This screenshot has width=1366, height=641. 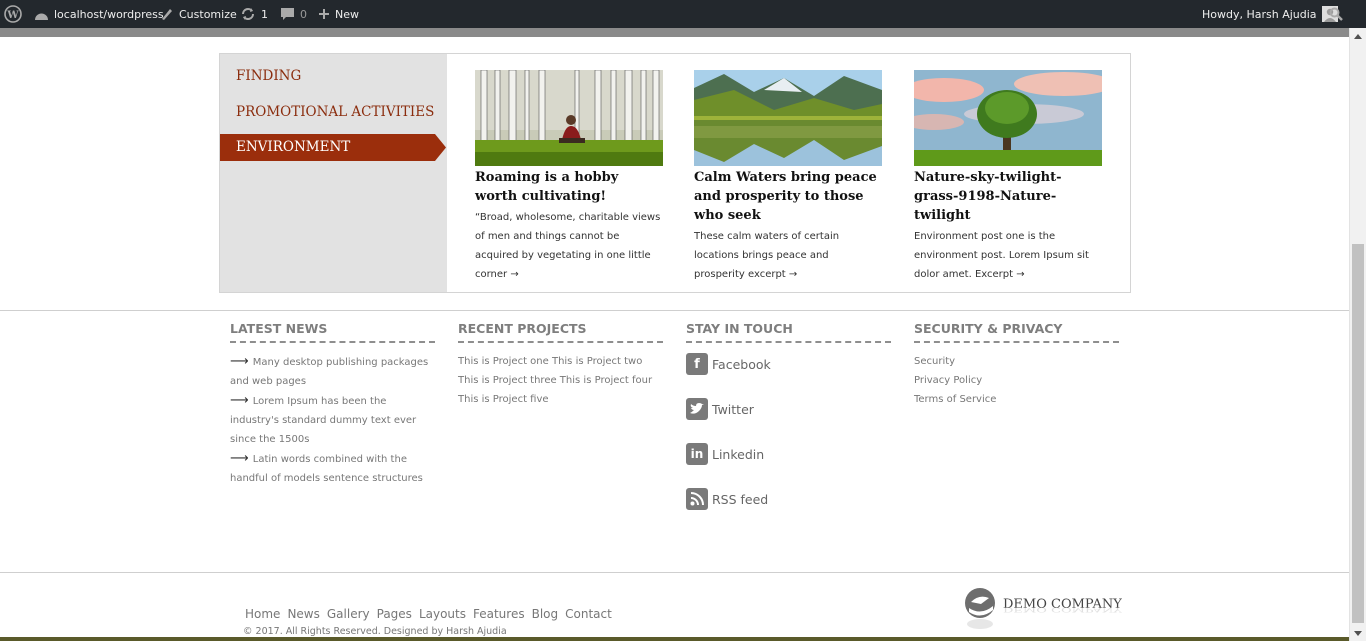 I want to click on nav-contact: Contact, so click(x=588, y=614).